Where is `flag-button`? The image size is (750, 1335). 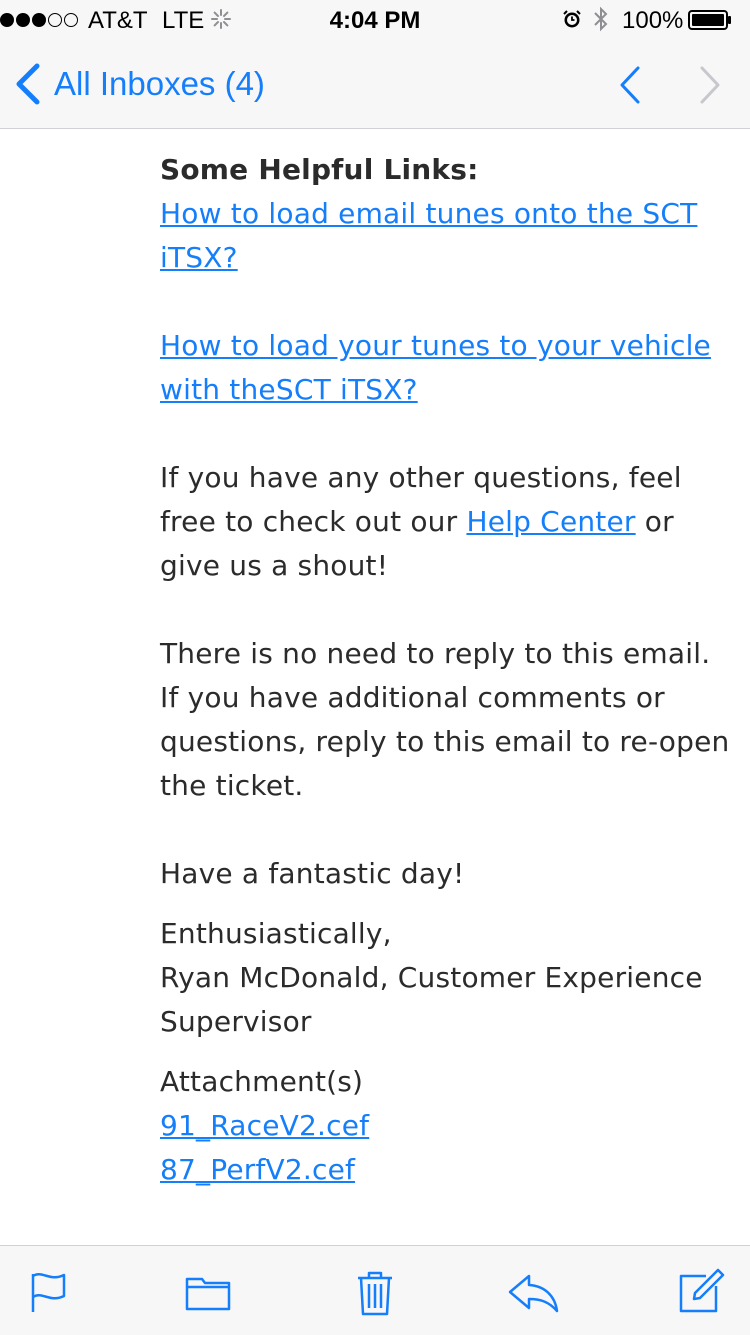 flag-button is located at coordinates (48, 1292).